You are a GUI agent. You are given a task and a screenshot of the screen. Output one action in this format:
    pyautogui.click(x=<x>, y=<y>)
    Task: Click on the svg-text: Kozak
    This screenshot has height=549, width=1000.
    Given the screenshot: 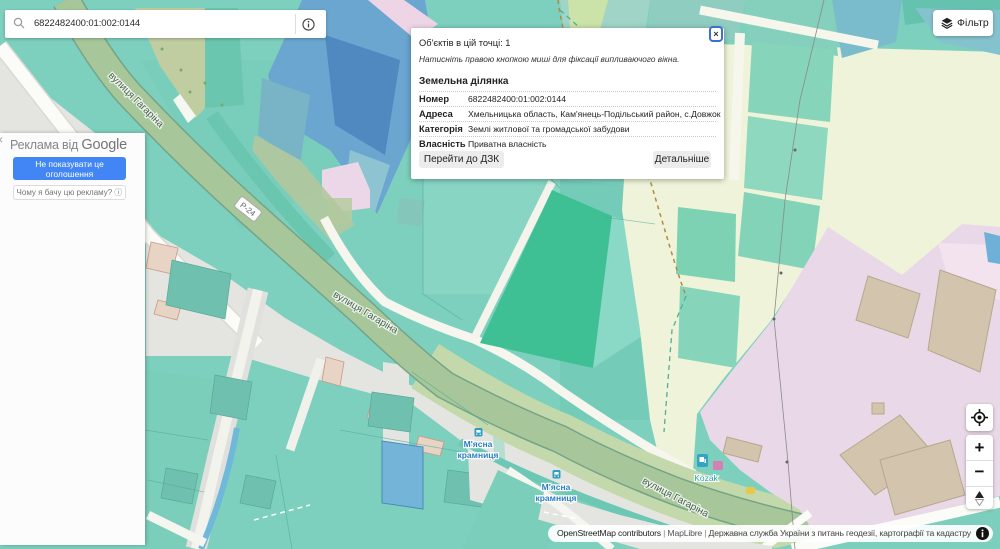 What is the action you would take?
    pyautogui.click(x=706, y=478)
    